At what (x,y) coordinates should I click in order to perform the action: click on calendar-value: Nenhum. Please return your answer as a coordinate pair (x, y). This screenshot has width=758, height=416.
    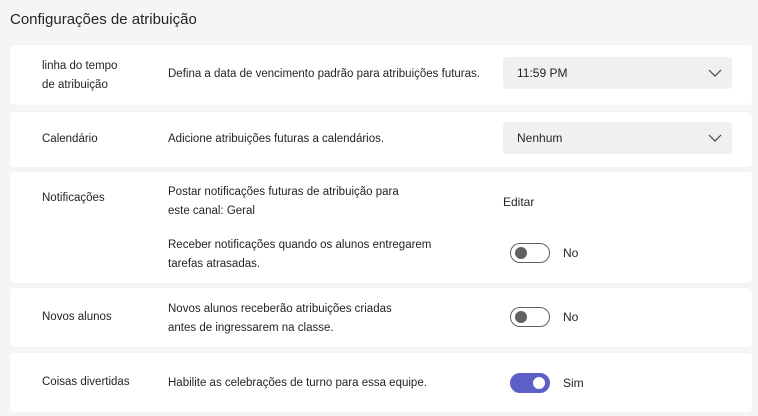
    Looking at the image, I should click on (540, 138).